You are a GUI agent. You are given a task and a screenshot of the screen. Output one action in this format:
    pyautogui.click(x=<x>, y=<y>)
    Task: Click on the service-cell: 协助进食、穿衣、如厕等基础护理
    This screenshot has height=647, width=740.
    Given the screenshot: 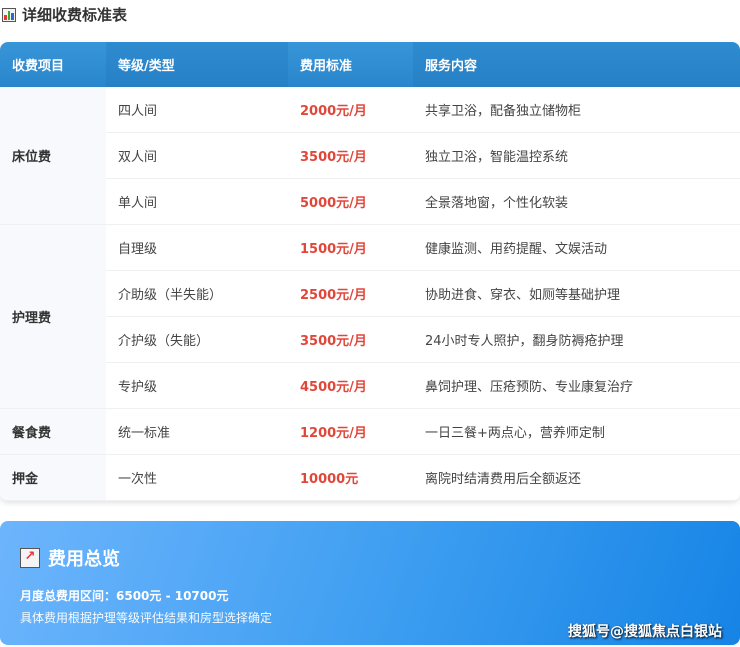 What is the action you would take?
    pyautogui.click(x=576, y=293)
    